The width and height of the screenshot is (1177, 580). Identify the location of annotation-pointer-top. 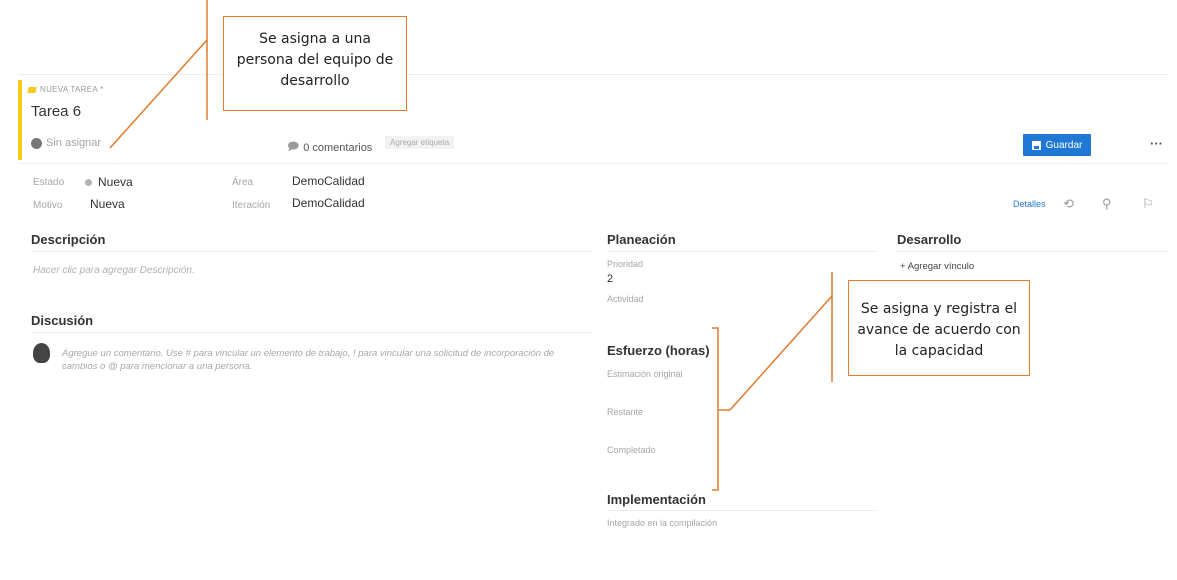
(158, 94).